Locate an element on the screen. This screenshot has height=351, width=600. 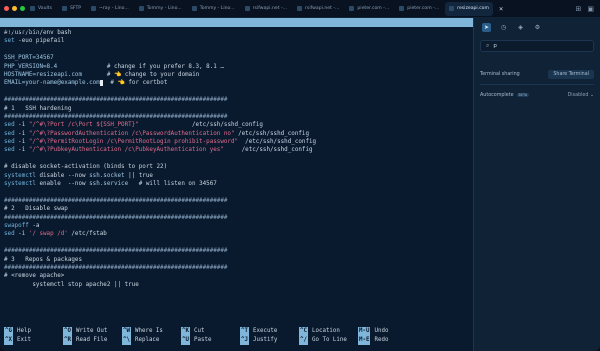
autocomplete-select: Disabled ⌄ is located at coordinates (581, 95).